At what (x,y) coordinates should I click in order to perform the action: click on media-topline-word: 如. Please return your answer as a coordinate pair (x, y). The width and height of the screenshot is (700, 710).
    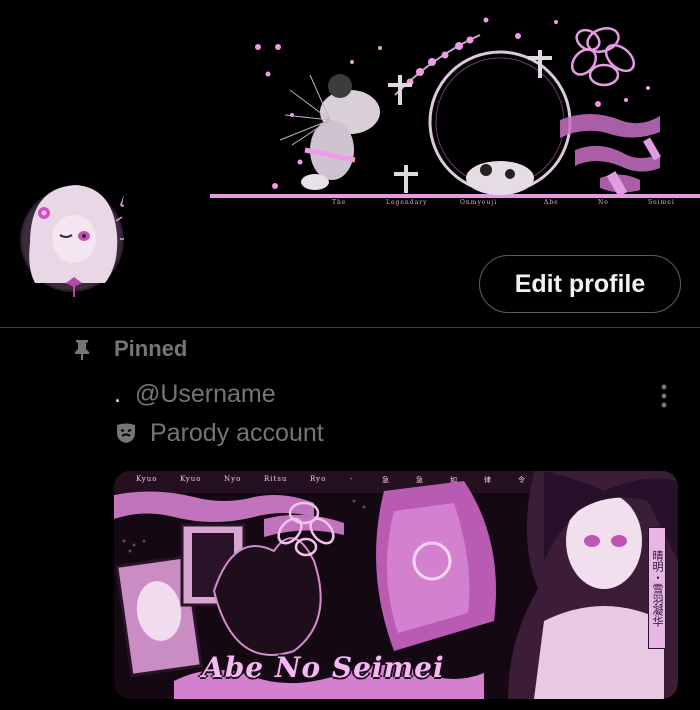
    Looking at the image, I should click on (454, 480).